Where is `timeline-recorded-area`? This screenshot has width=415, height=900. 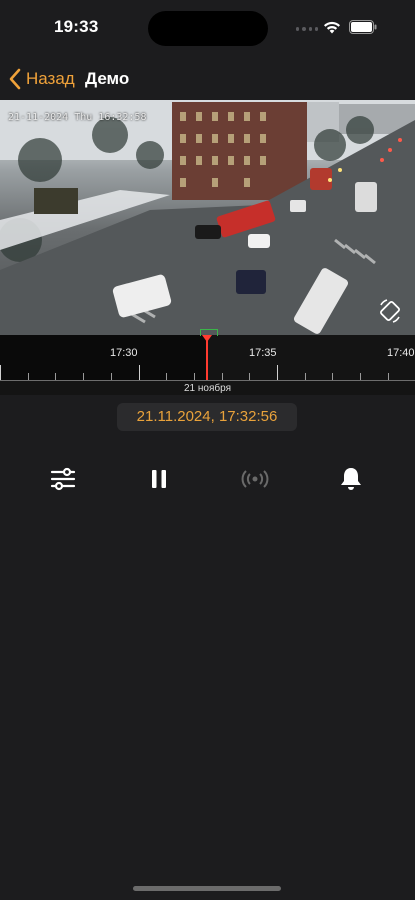
timeline-recorded-area is located at coordinates (103, 357).